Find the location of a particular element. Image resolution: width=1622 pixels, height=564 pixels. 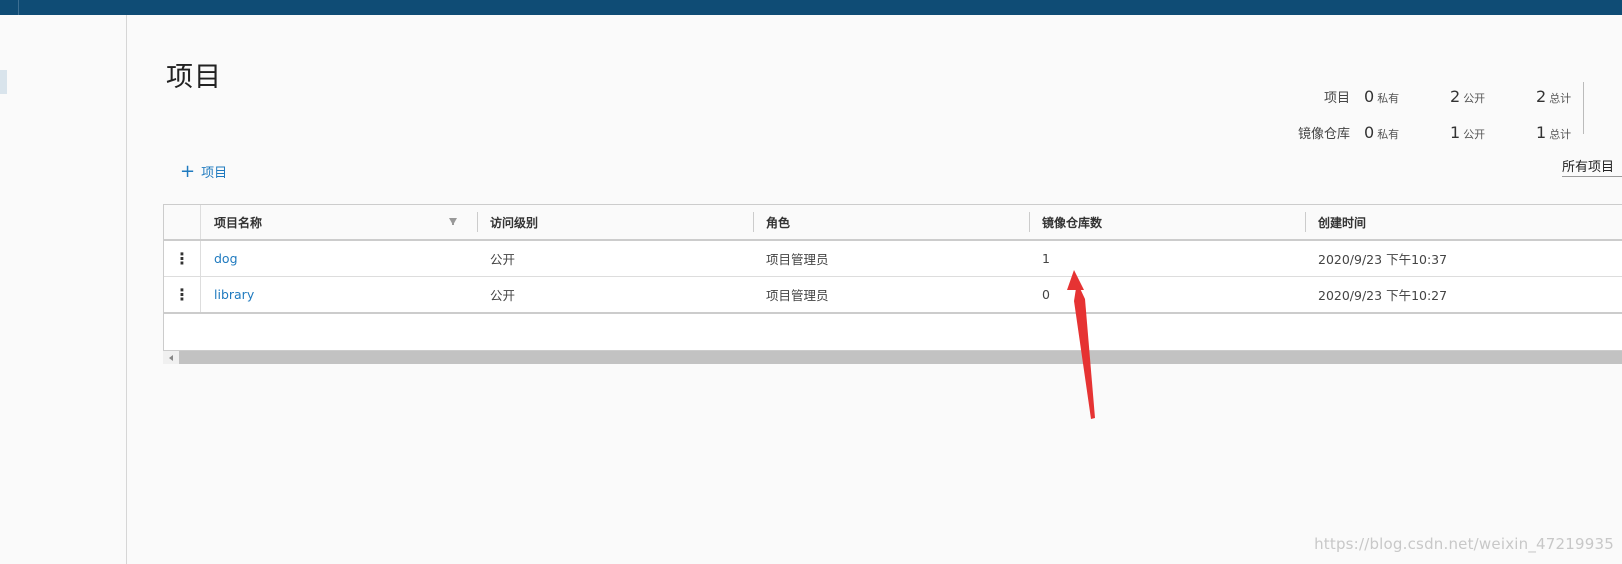

page-title: 项目 is located at coordinates (194, 77).